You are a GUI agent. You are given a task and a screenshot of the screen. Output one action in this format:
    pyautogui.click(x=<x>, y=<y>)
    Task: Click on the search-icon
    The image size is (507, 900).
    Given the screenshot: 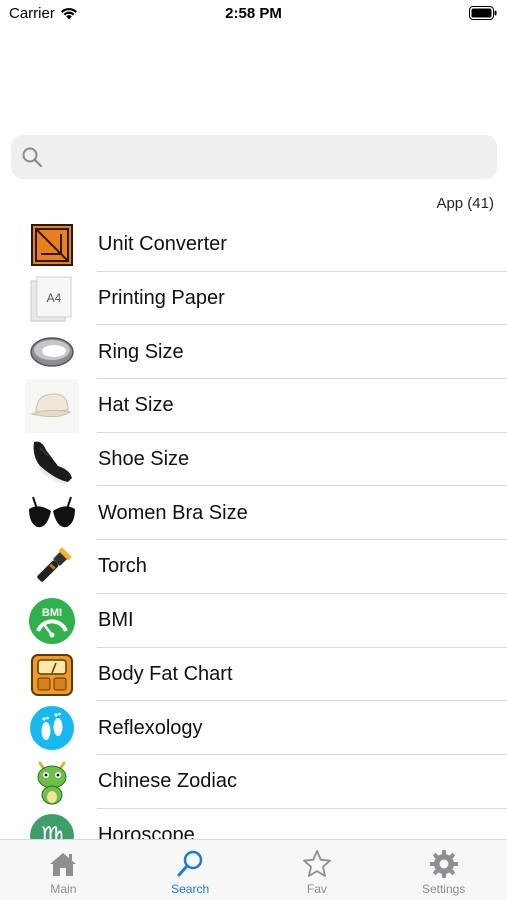 What is the action you would take?
    pyautogui.click(x=32, y=157)
    